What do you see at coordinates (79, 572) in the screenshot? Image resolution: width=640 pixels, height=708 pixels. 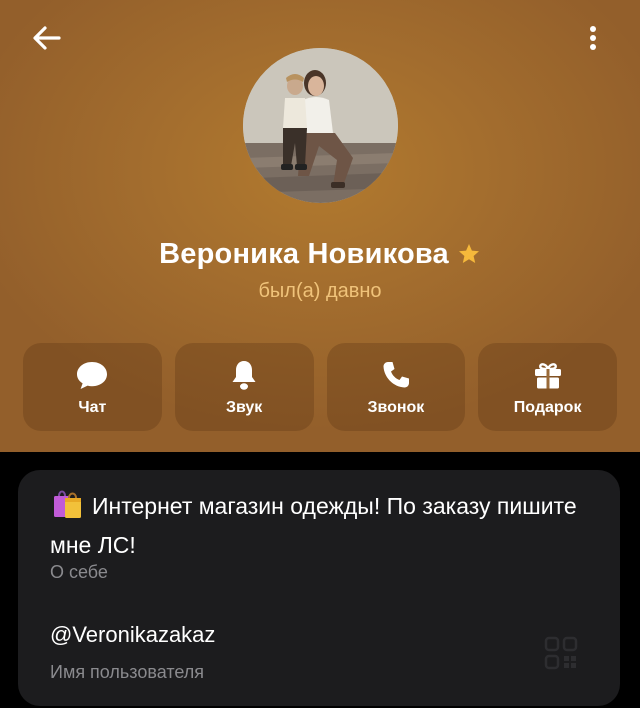 I see `bio-label: О себе` at bounding box center [79, 572].